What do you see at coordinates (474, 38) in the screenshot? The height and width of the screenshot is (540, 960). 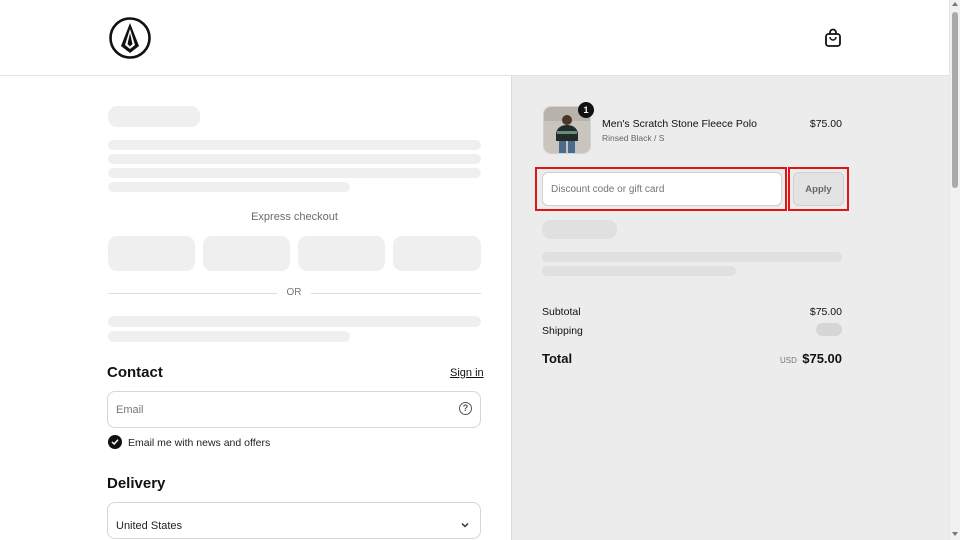 I see `header` at bounding box center [474, 38].